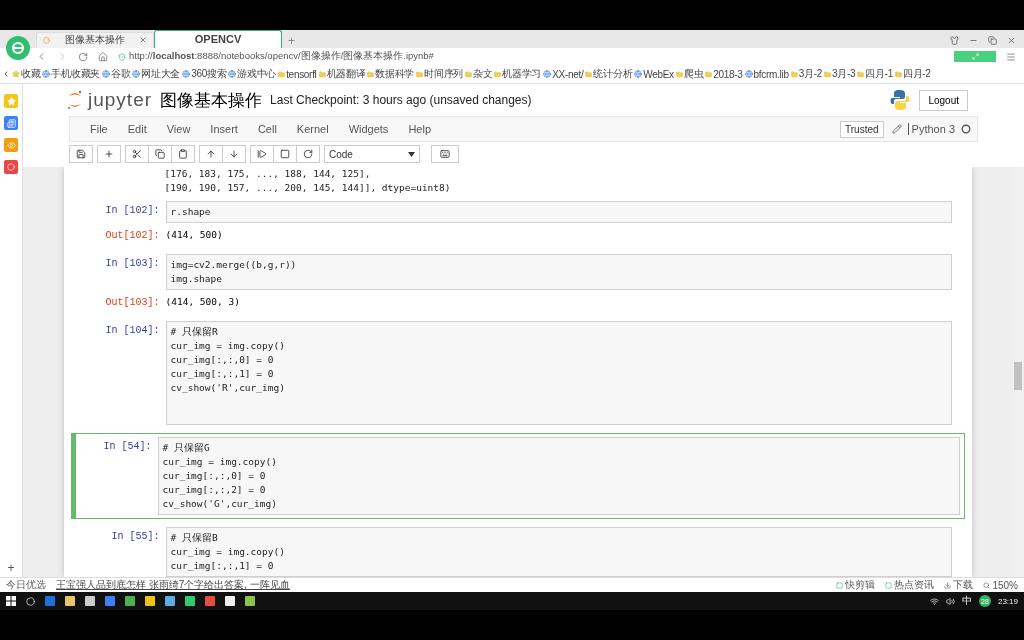  What do you see at coordinates (132, 236) in the screenshot?
I see `output-prompt: Out[102]:` at bounding box center [132, 236].